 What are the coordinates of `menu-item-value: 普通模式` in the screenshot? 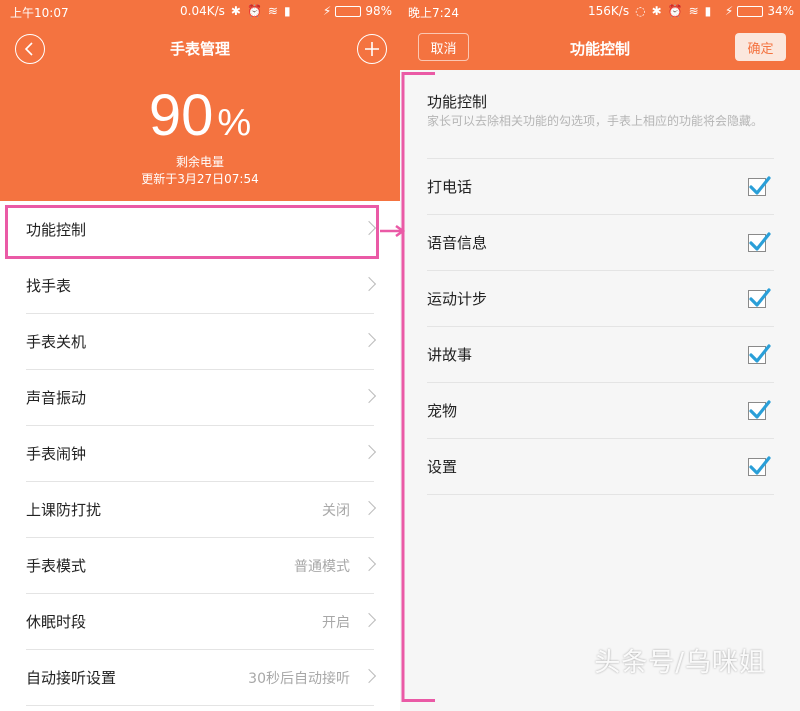 It's located at (322, 566).